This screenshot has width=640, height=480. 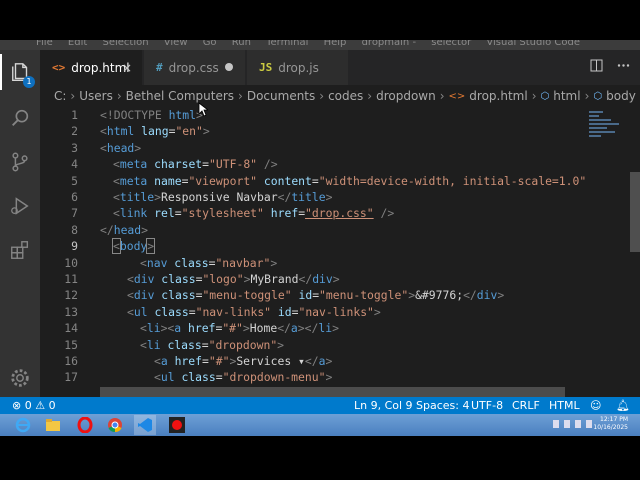 What do you see at coordinates (74, 131) in the screenshot?
I see `line-number: 2` at bounding box center [74, 131].